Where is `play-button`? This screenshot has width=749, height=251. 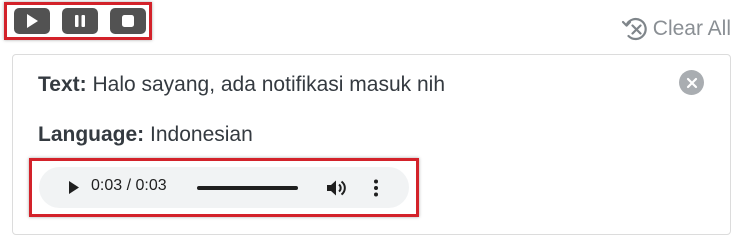 play-button is located at coordinates (32, 21).